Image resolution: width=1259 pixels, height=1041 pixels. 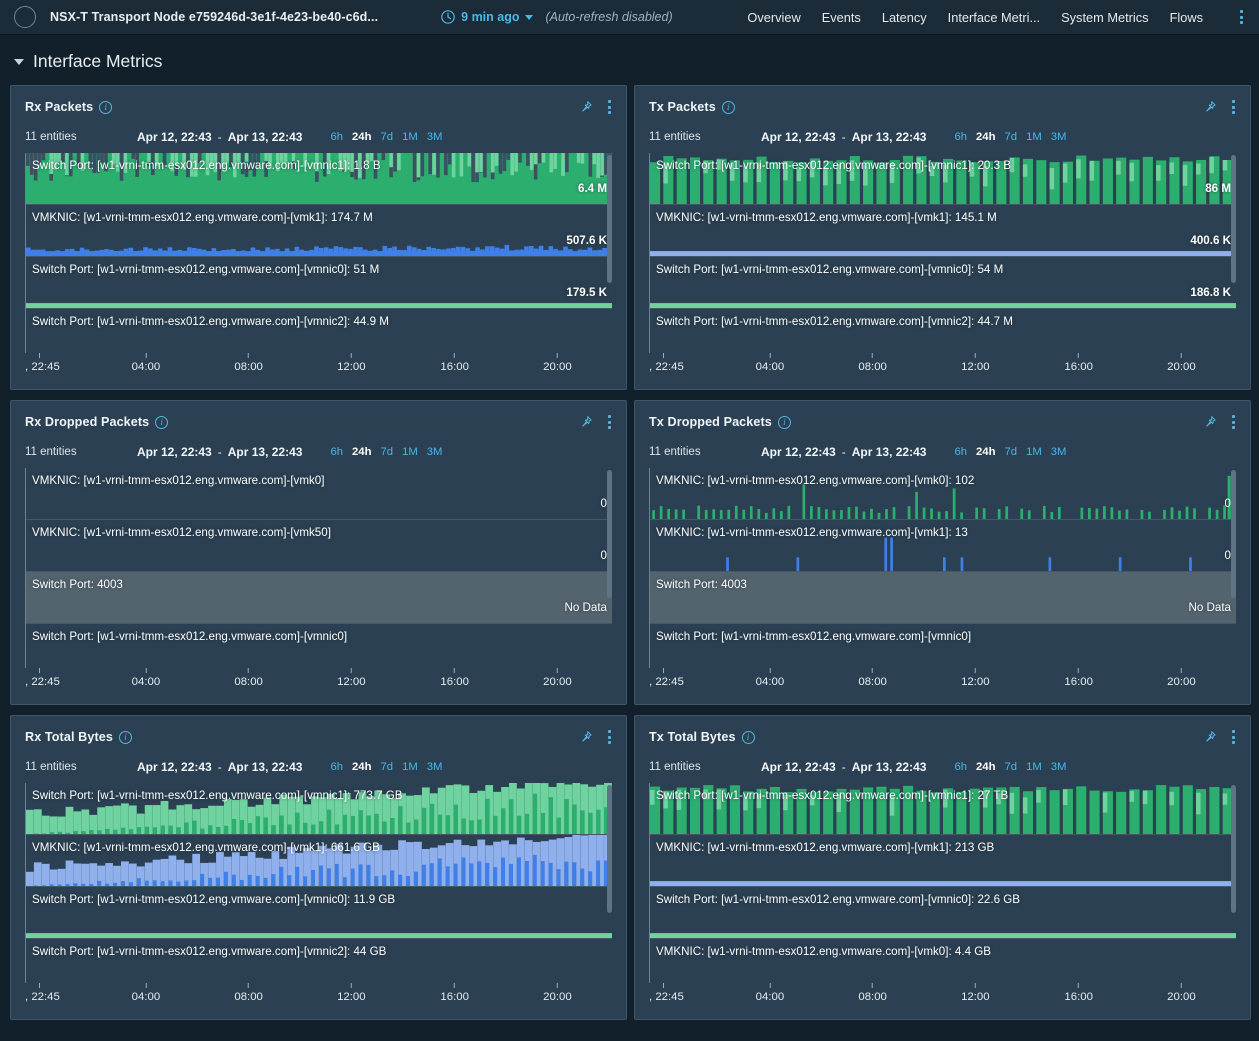 I want to click on panel-header: Tx Dropped Packets i, so click(x=942, y=416).